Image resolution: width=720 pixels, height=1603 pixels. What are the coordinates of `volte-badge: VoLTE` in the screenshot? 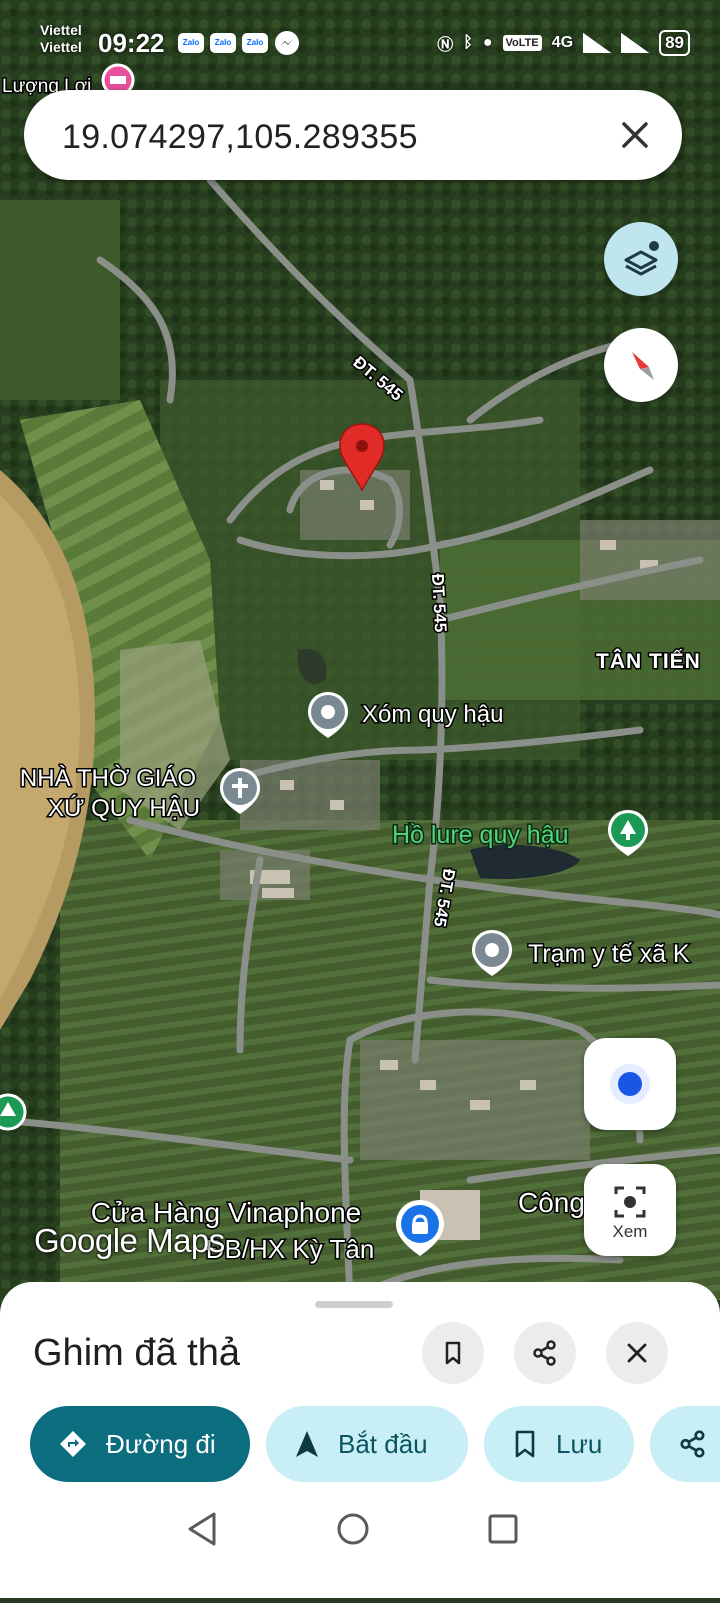 It's located at (522, 43).